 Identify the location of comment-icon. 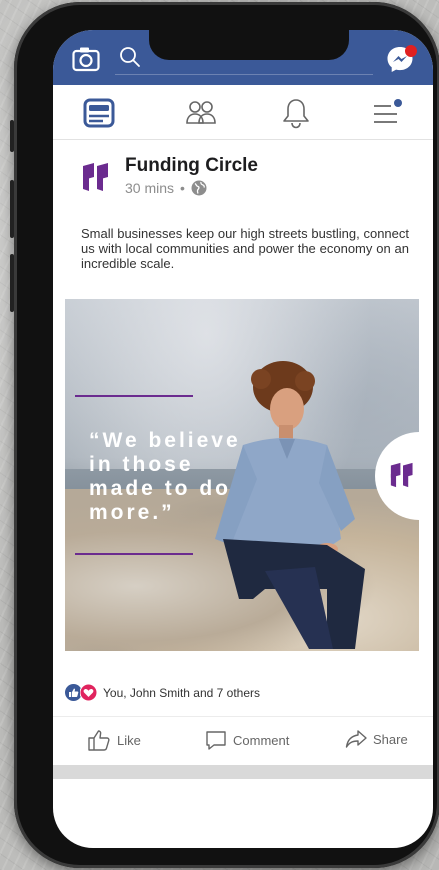
(216, 740).